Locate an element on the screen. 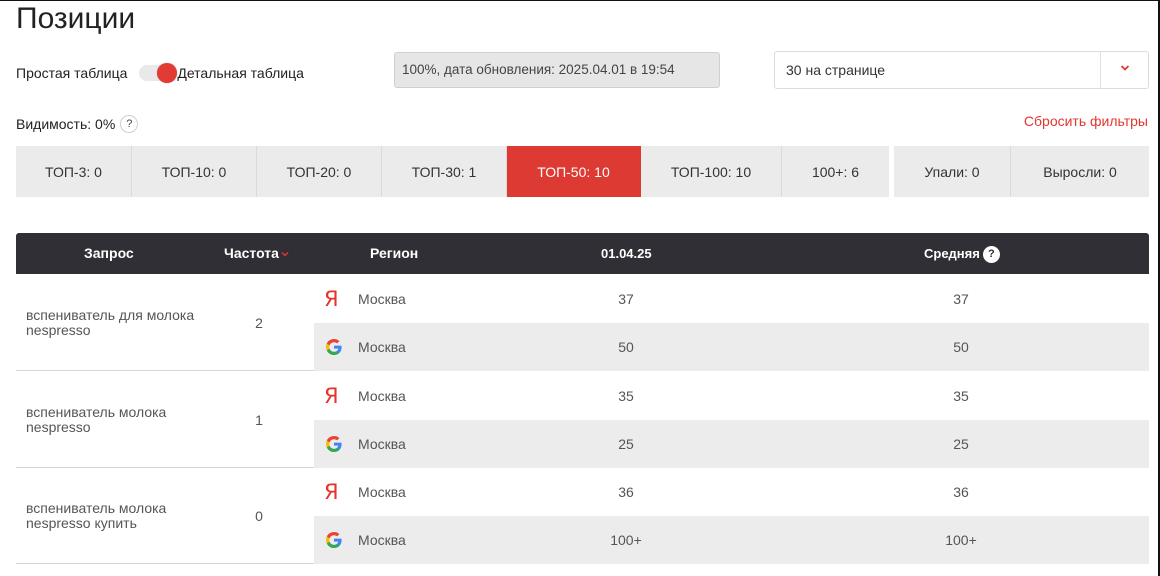  position-value: 100+ is located at coordinates (626, 540).